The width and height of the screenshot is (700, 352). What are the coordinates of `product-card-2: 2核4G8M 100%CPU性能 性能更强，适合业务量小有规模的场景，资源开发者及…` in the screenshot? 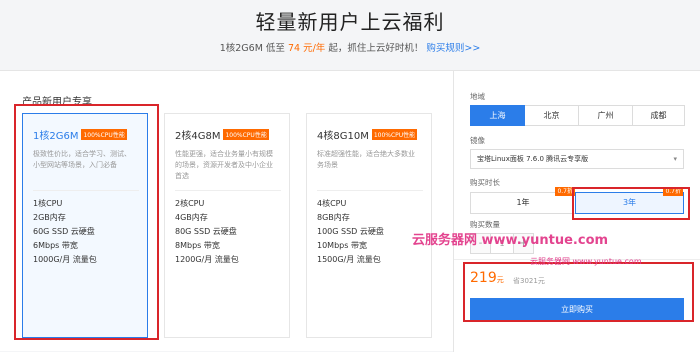 It's located at (227, 225).